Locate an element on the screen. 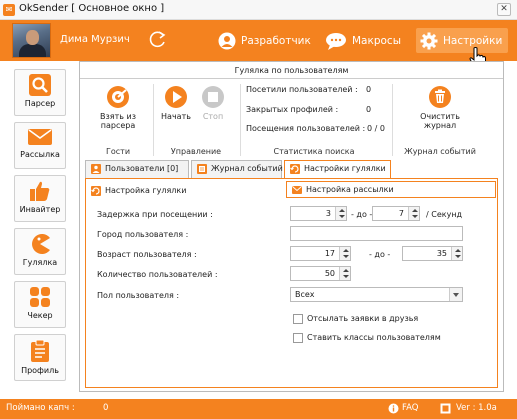  stat-closed-value: 0 is located at coordinates (369, 109).